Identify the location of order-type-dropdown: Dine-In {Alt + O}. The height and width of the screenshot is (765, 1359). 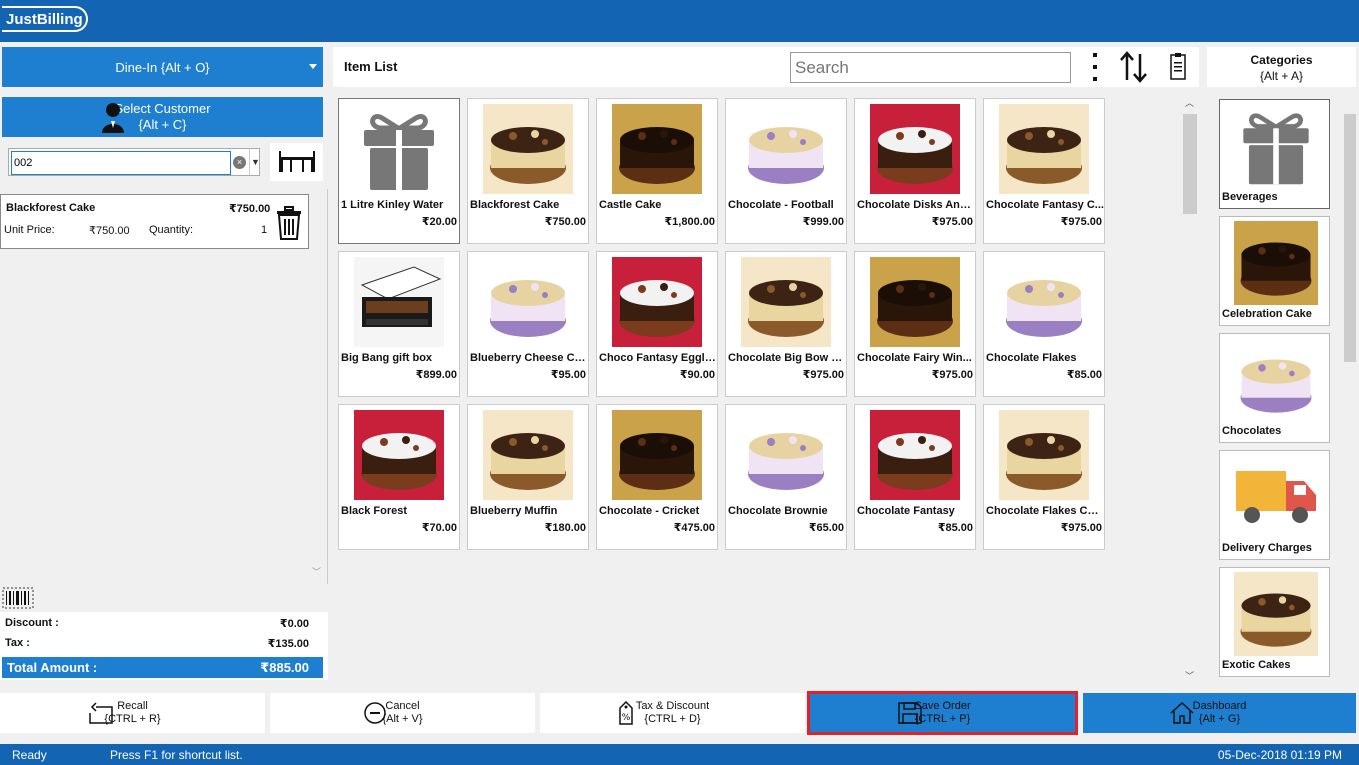
(162, 67).